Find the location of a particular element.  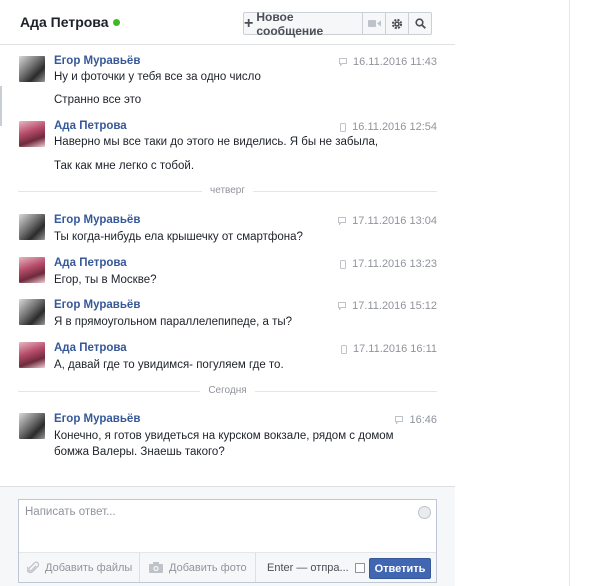

add-photo-label: Добавить фото is located at coordinates (208, 567).